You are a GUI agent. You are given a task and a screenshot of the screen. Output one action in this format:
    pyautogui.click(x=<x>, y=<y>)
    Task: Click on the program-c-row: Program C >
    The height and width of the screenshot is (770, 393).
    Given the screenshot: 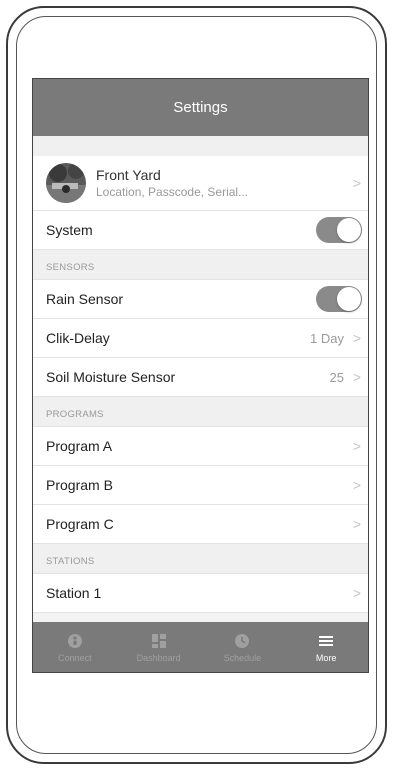 What is the action you would take?
    pyautogui.click(x=200, y=524)
    